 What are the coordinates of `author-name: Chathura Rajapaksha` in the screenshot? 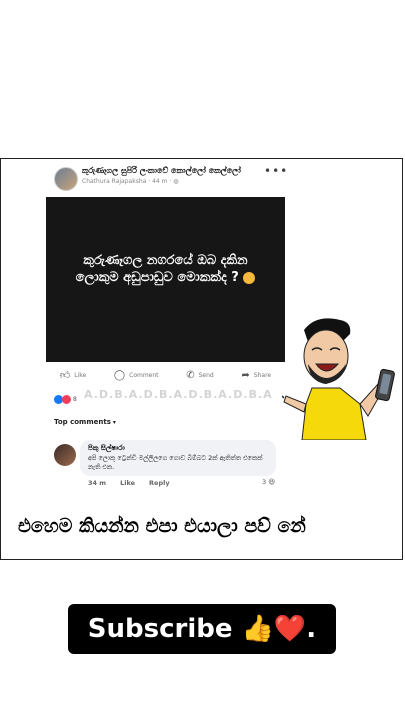 It's located at (114, 181).